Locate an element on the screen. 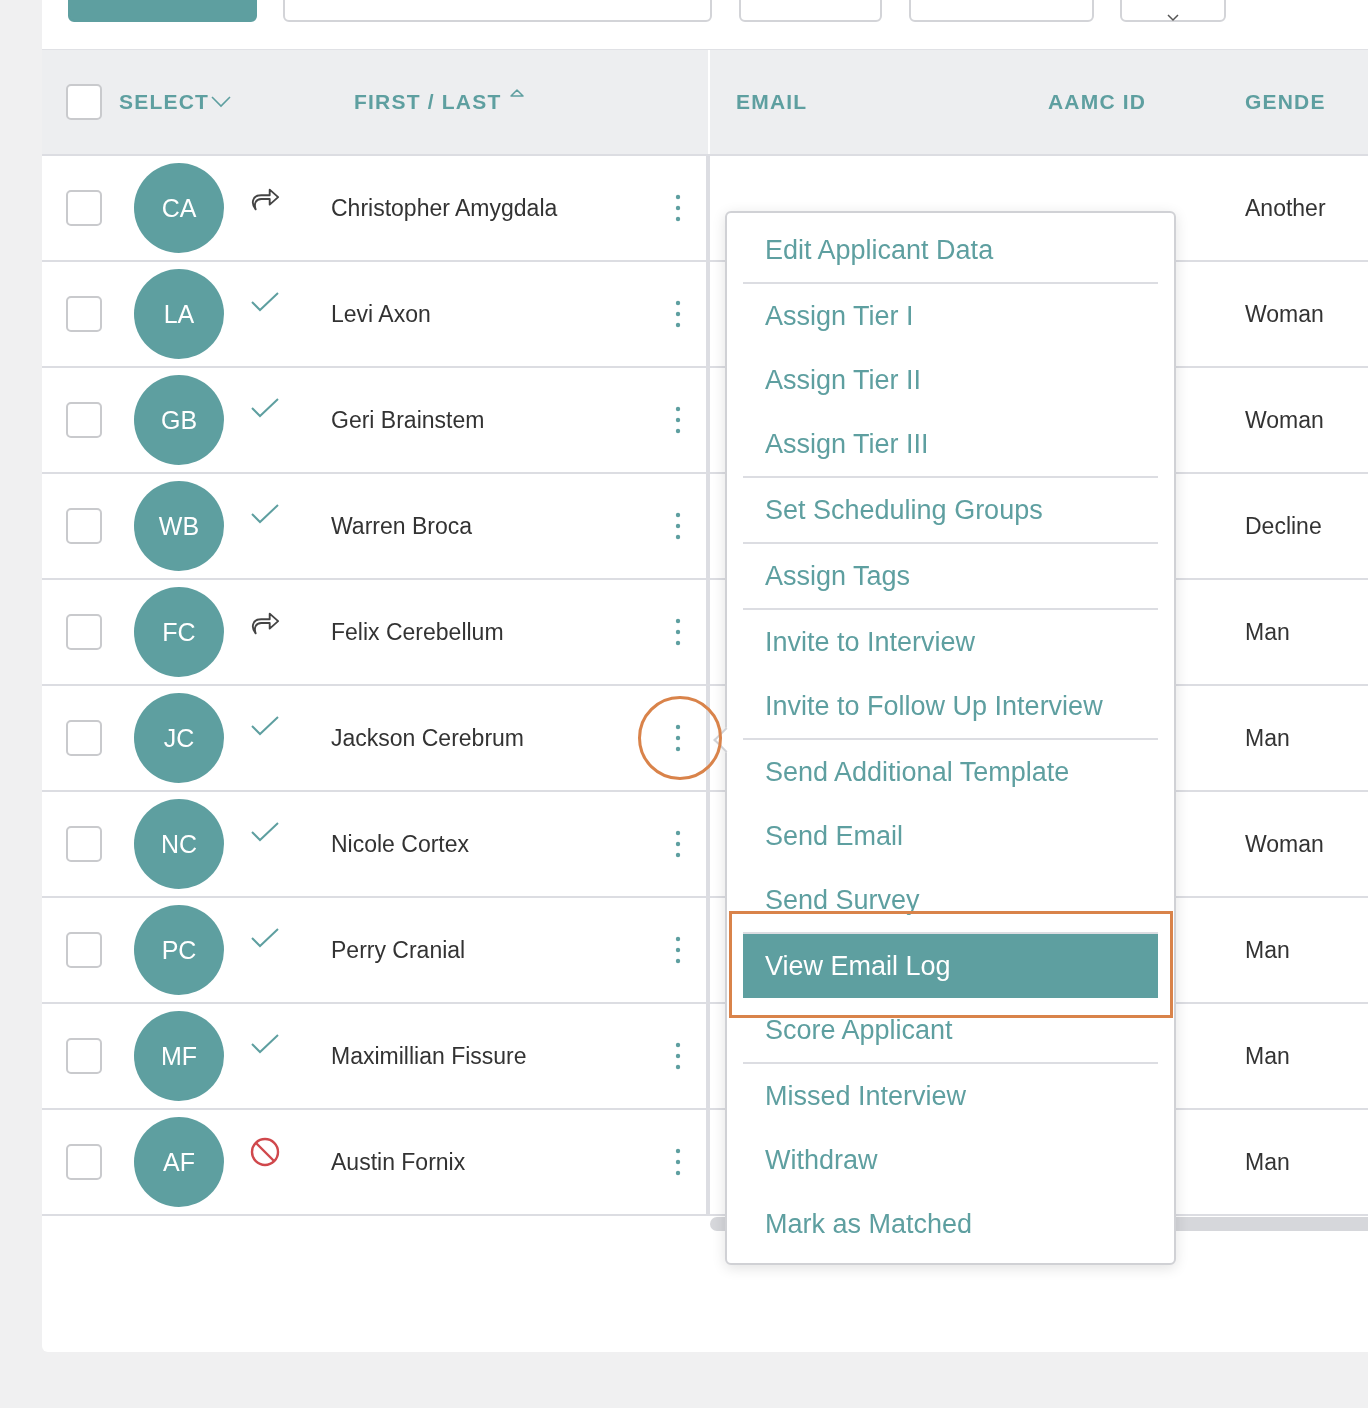 The width and height of the screenshot is (1368, 1408). menu-item: Score Applicant is located at coordinates (950, 1030).